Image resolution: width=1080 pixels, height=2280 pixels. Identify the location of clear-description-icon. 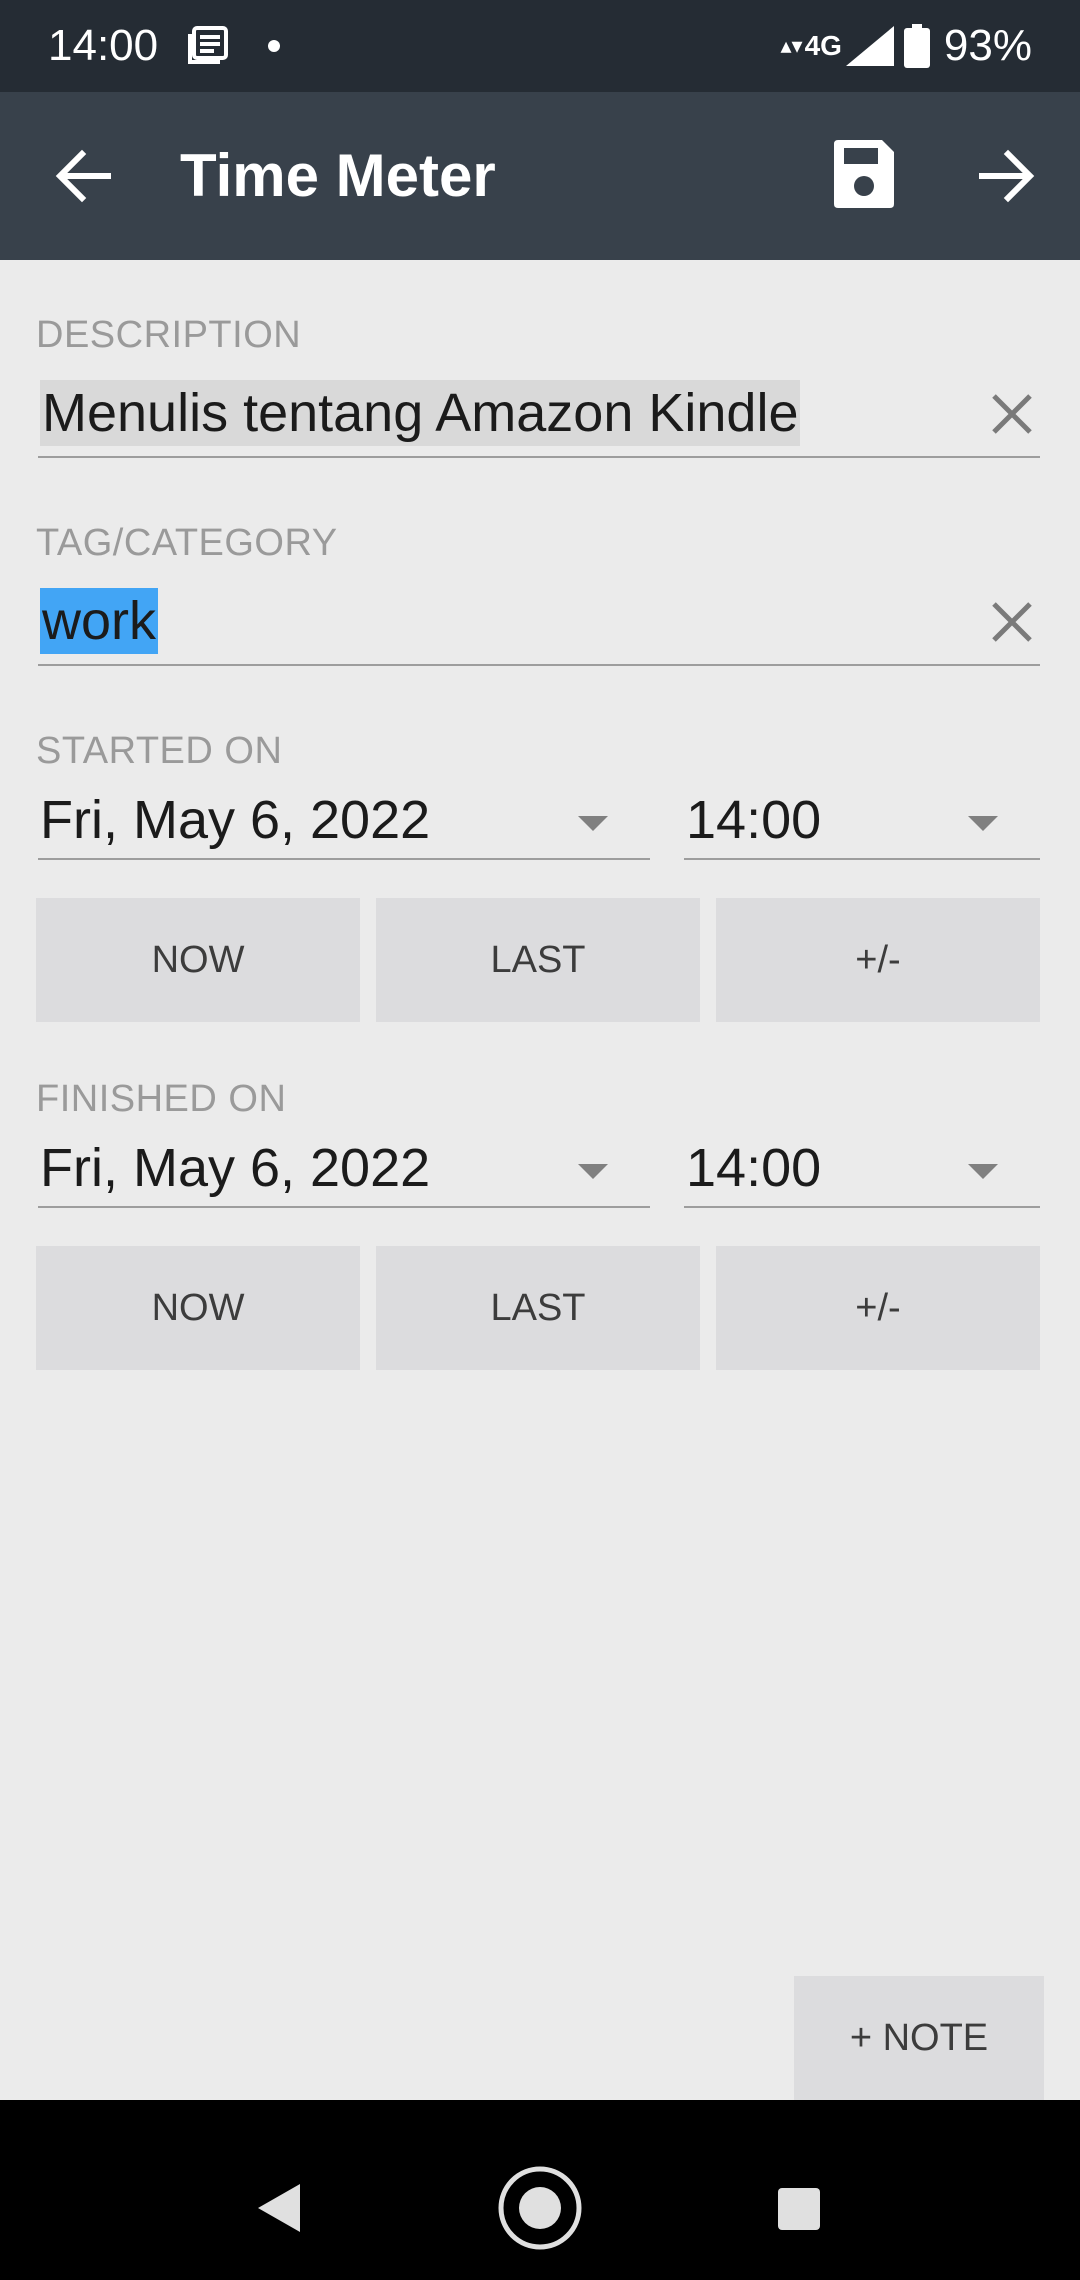
(1012, 414).